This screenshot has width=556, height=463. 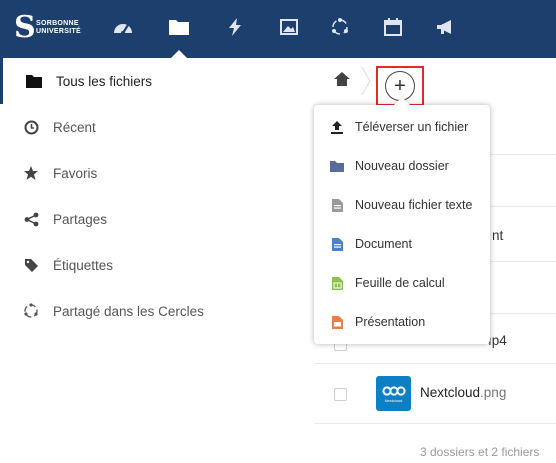 What do you see at coordinates (157, 219) in the screenshot?
I see `sidebar-item-shares: Partages` at bounding box center [157, 219].